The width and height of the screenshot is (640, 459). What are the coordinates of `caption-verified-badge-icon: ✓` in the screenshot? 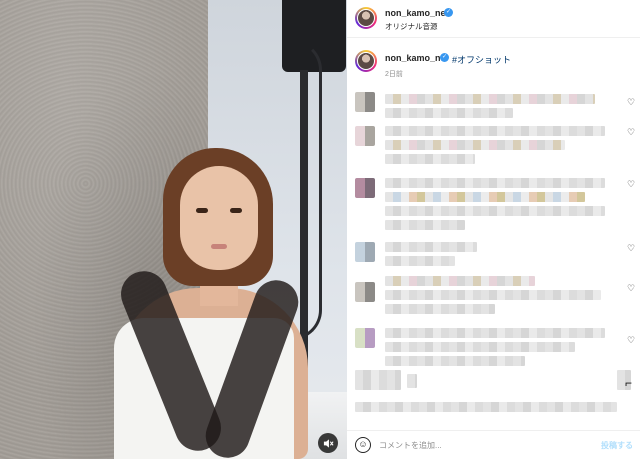 It's located at (444, 57).